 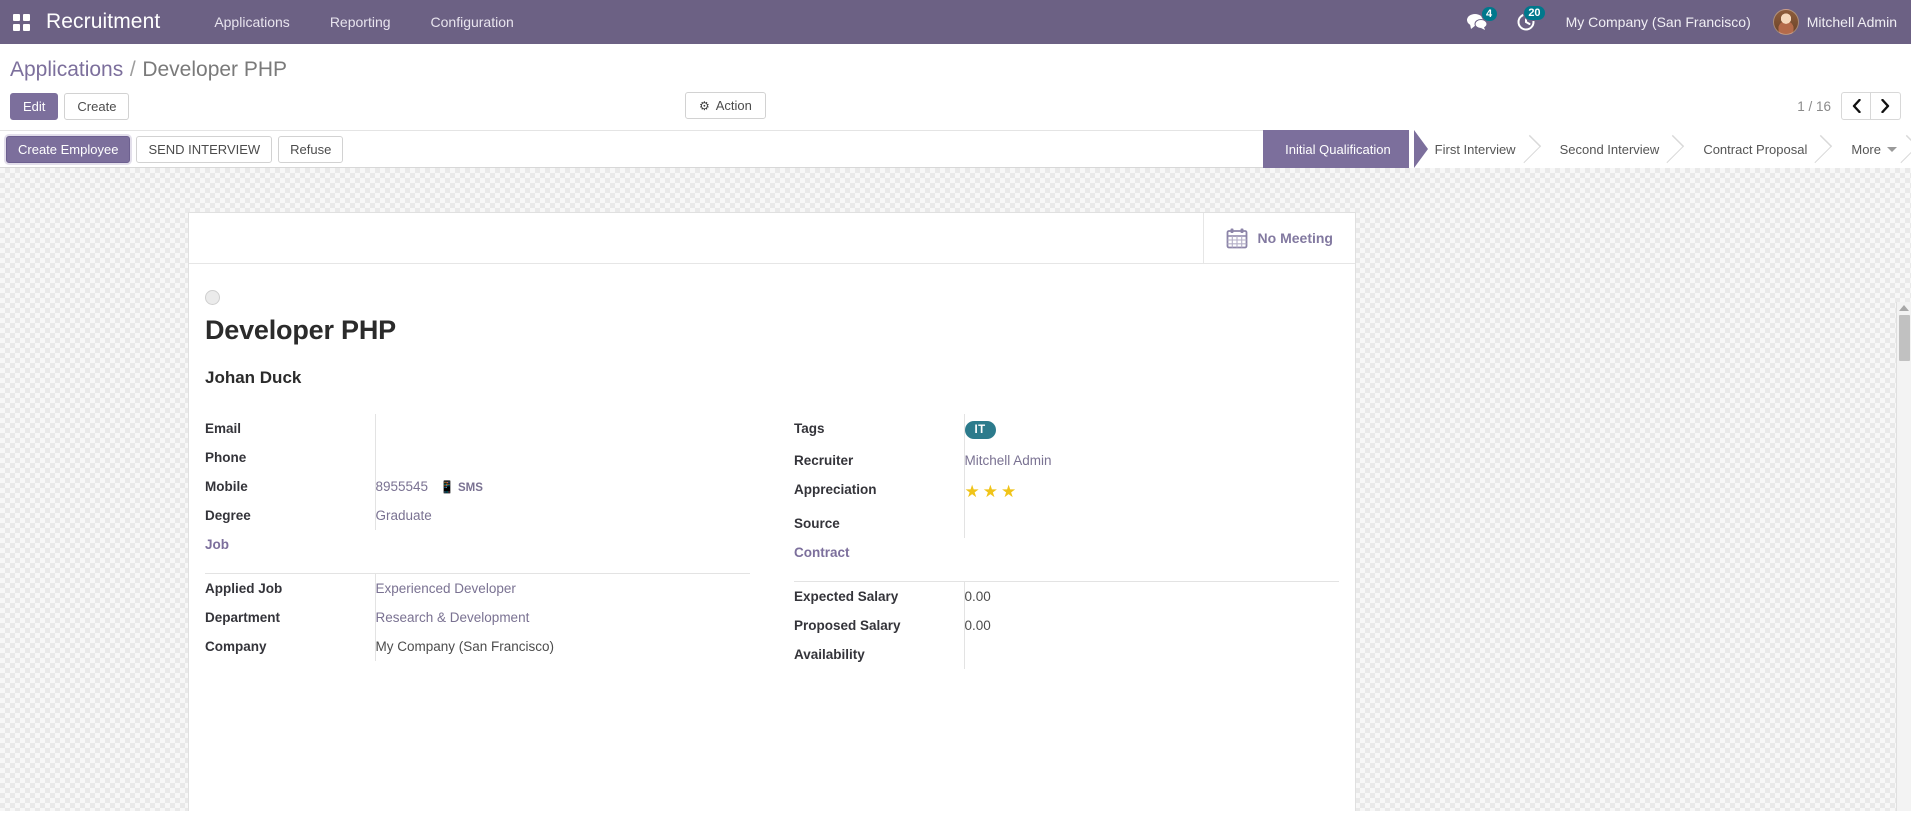 What do you see at coordinates (1609, 149) in the screenshot?
I see `stage-label: Second Interview` at bounding box center [1609, 149].